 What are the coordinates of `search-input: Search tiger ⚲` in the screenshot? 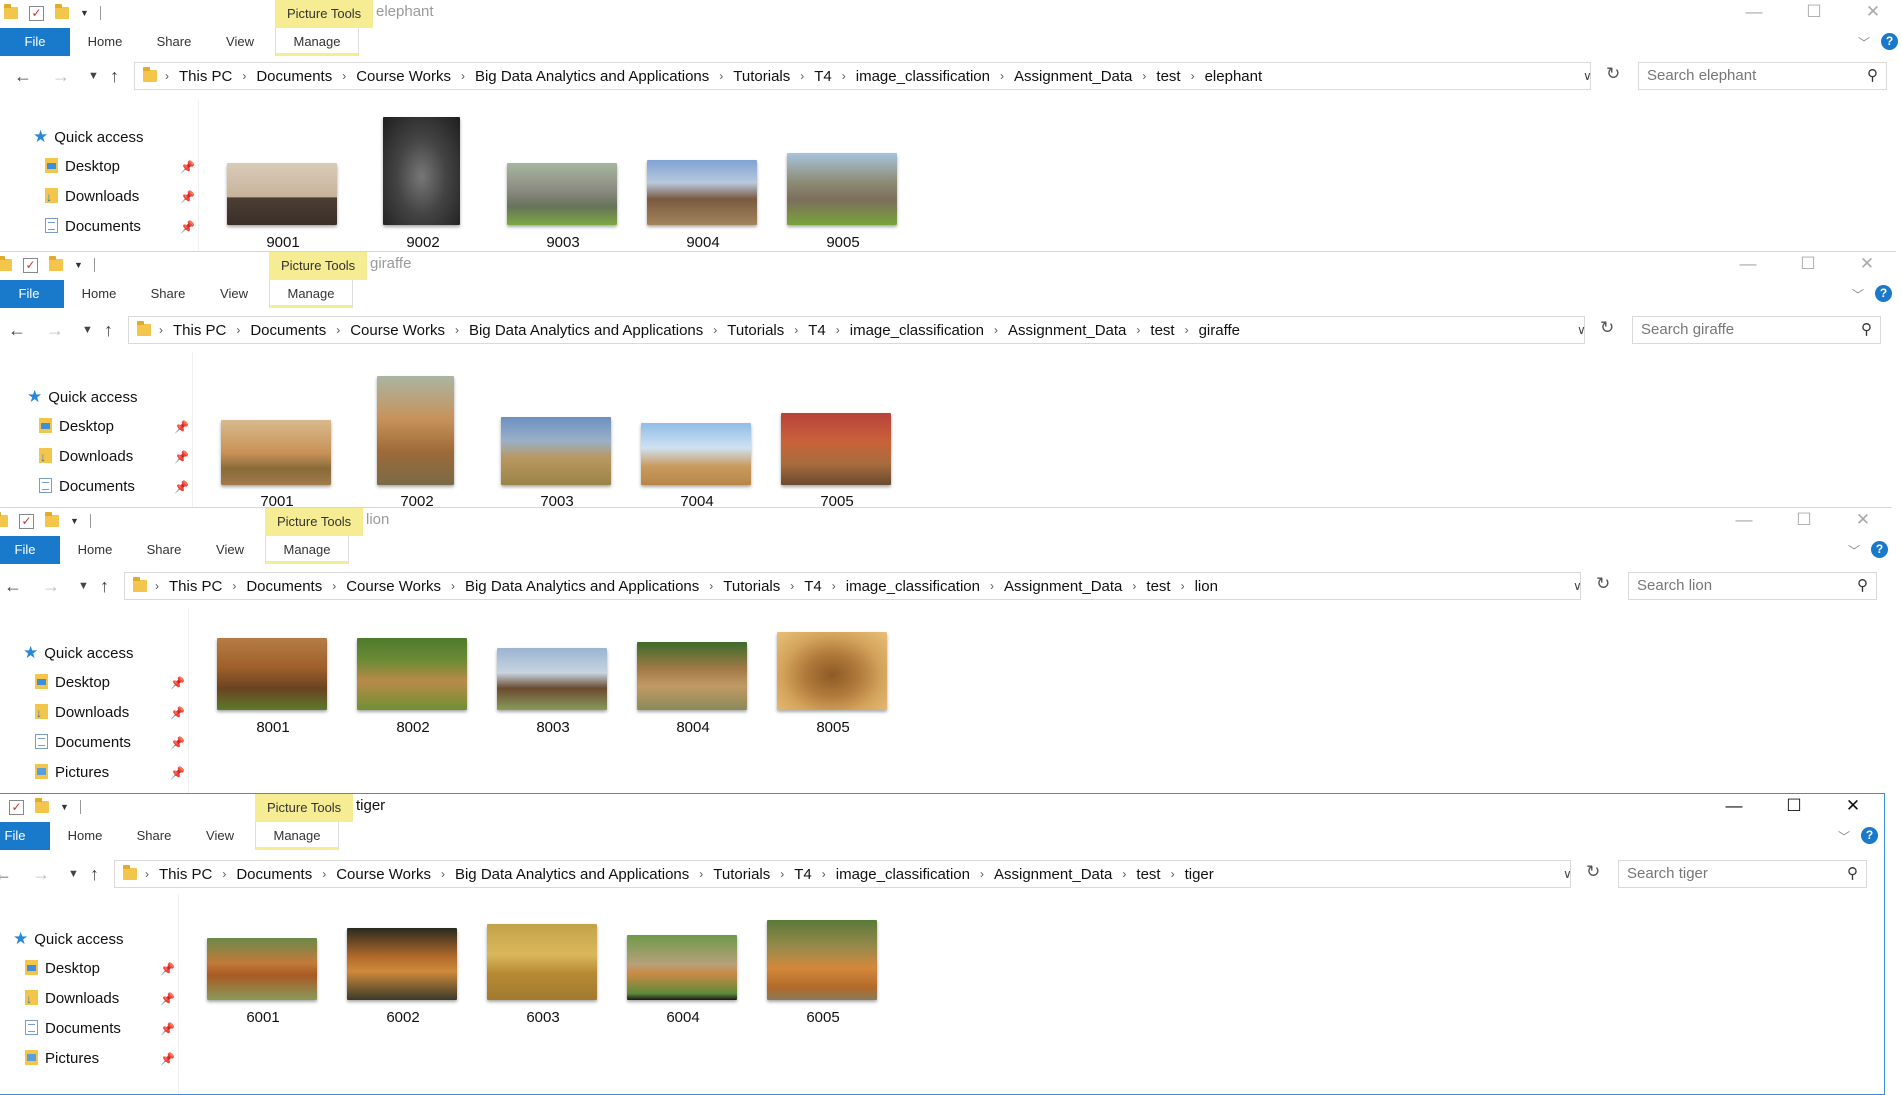 It's located at (1742, 874).